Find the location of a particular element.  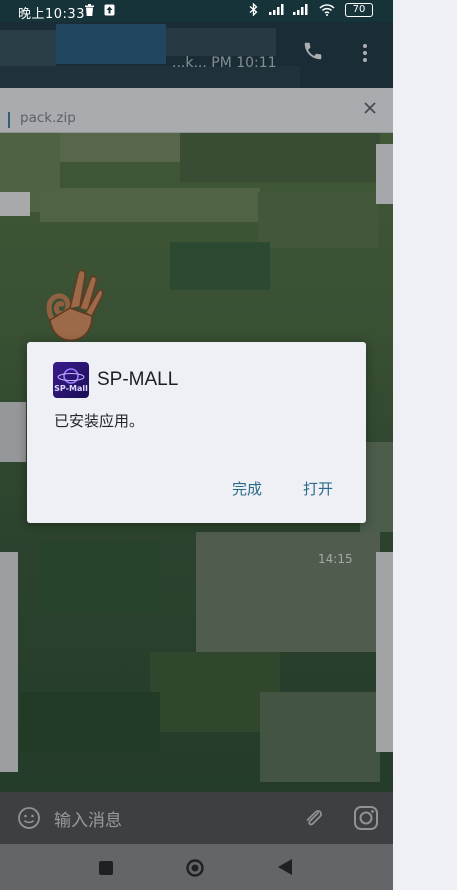

battery-icon: 70 is located at coordinates (359, 9).